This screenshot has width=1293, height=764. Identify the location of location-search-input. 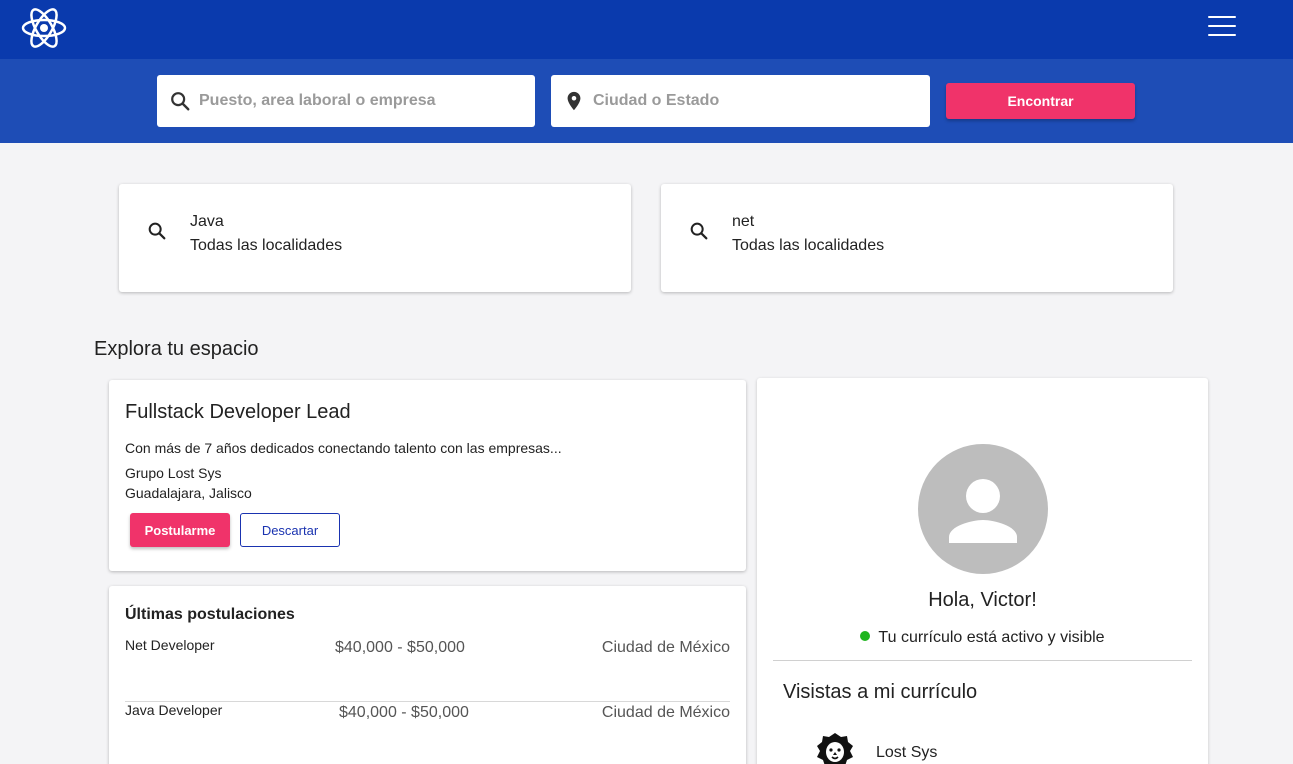
(758, 101).